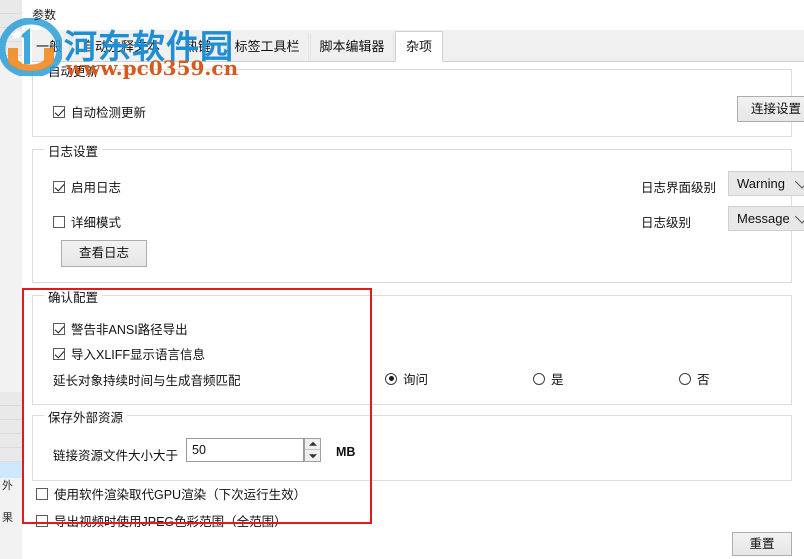 This screenshot has width=804, height=559. I want to click on radio-yes-label: 是, so click(557, 380).